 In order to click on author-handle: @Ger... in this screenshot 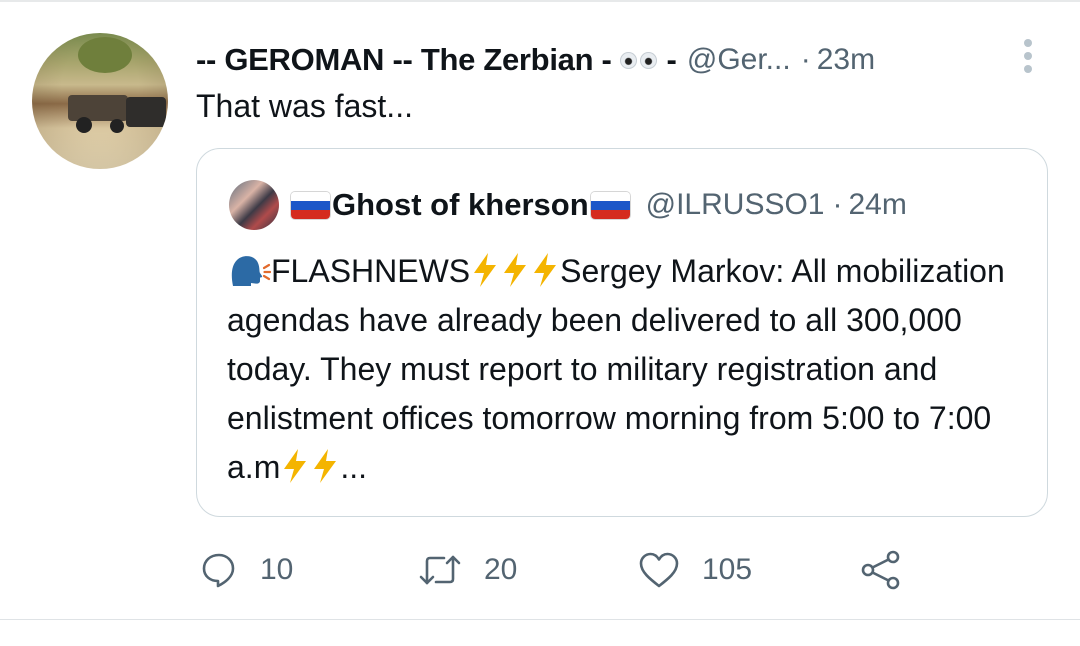, I will do `click(739, 60)`.